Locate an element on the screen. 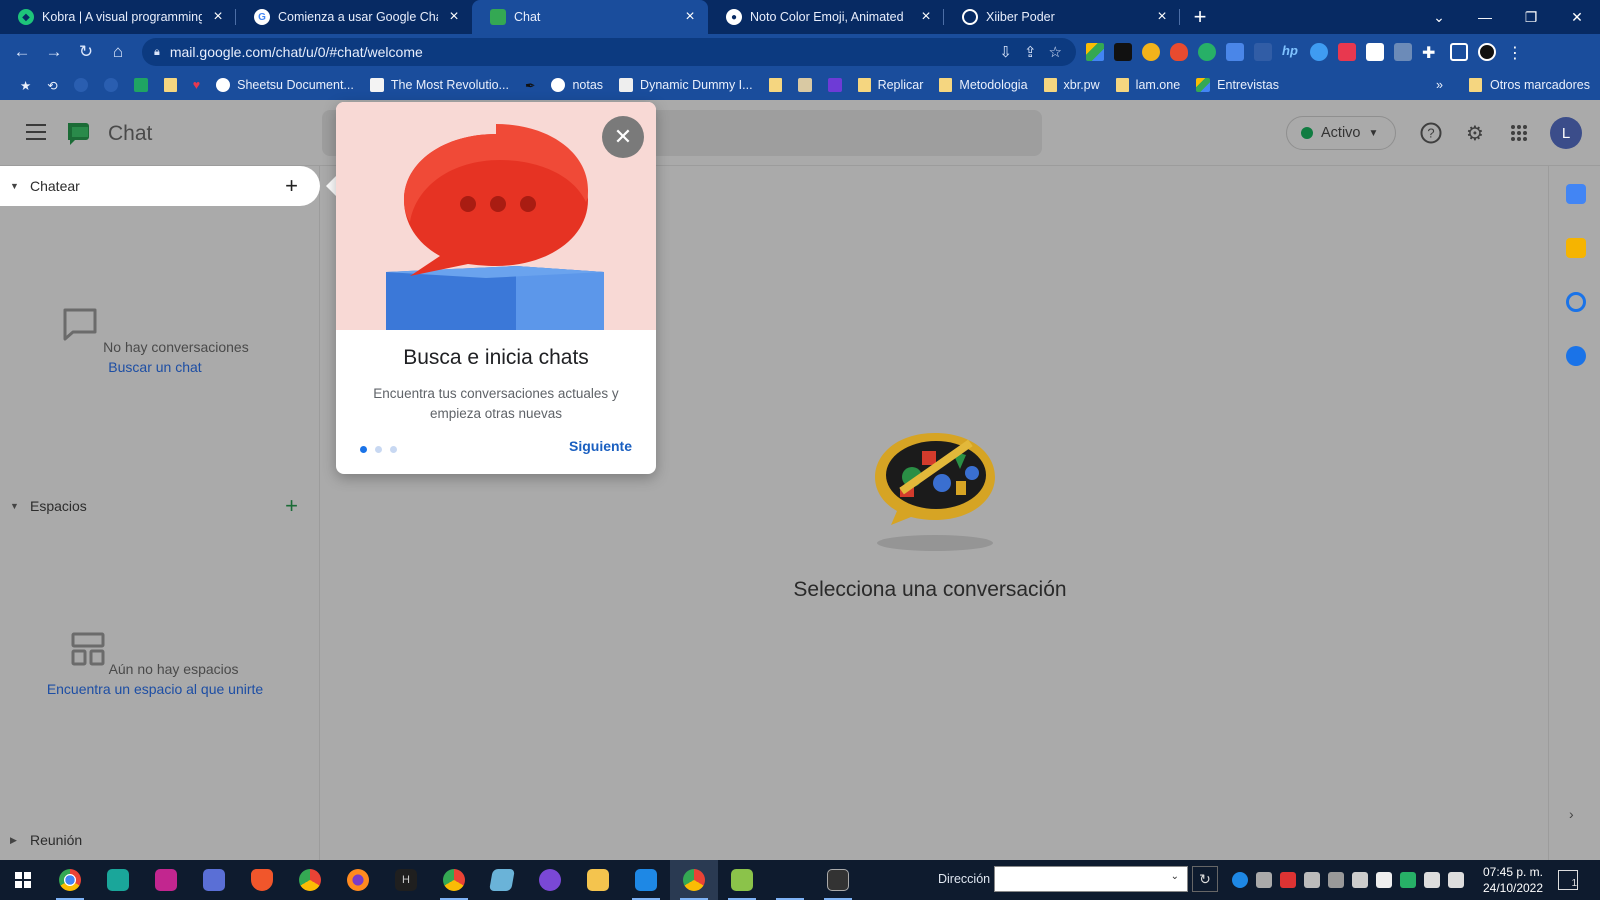 Image resolution: width=1600 pixels, height=900 pixels. calendar-icon is located at coordinates (1576, 194).